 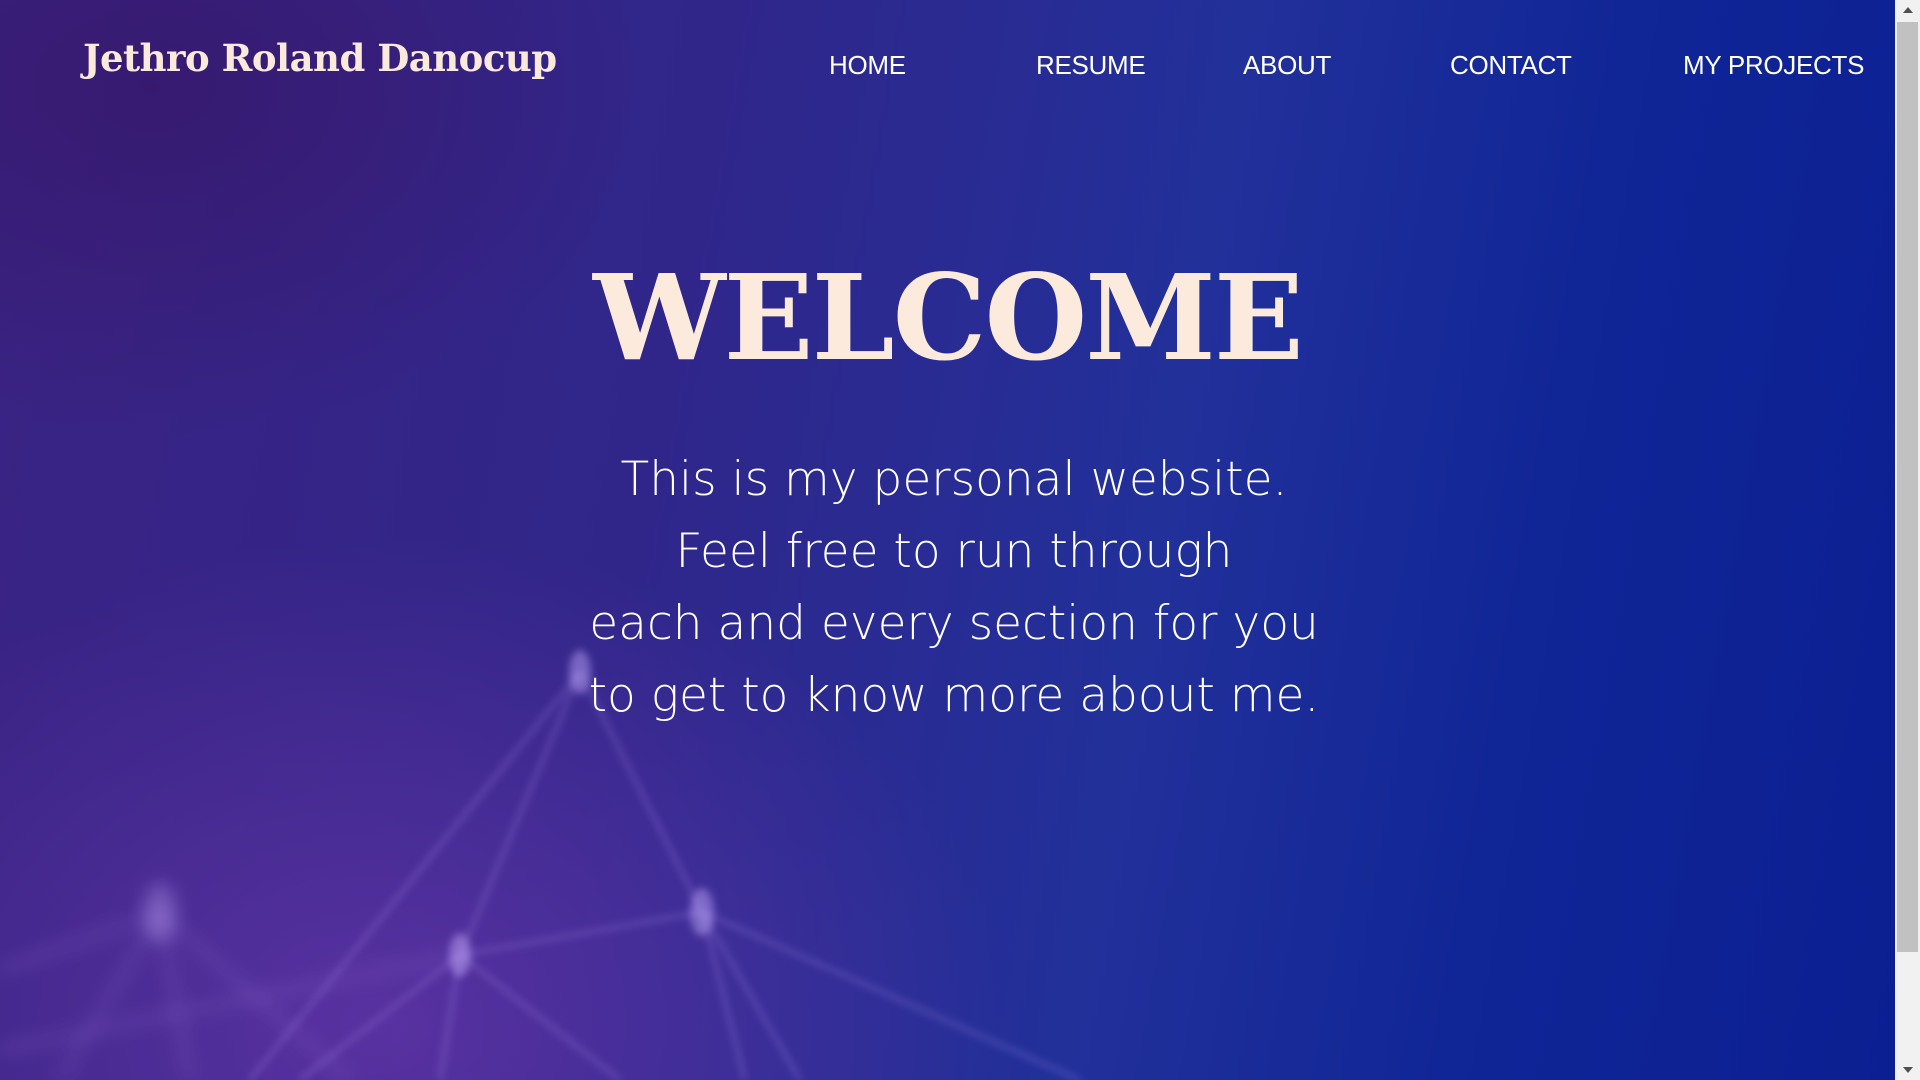 What do you see at coordinates (1511, 65) in the screenshot?
I see `nav-contact-link: CONTACT` at bounding box center [1511, 65].